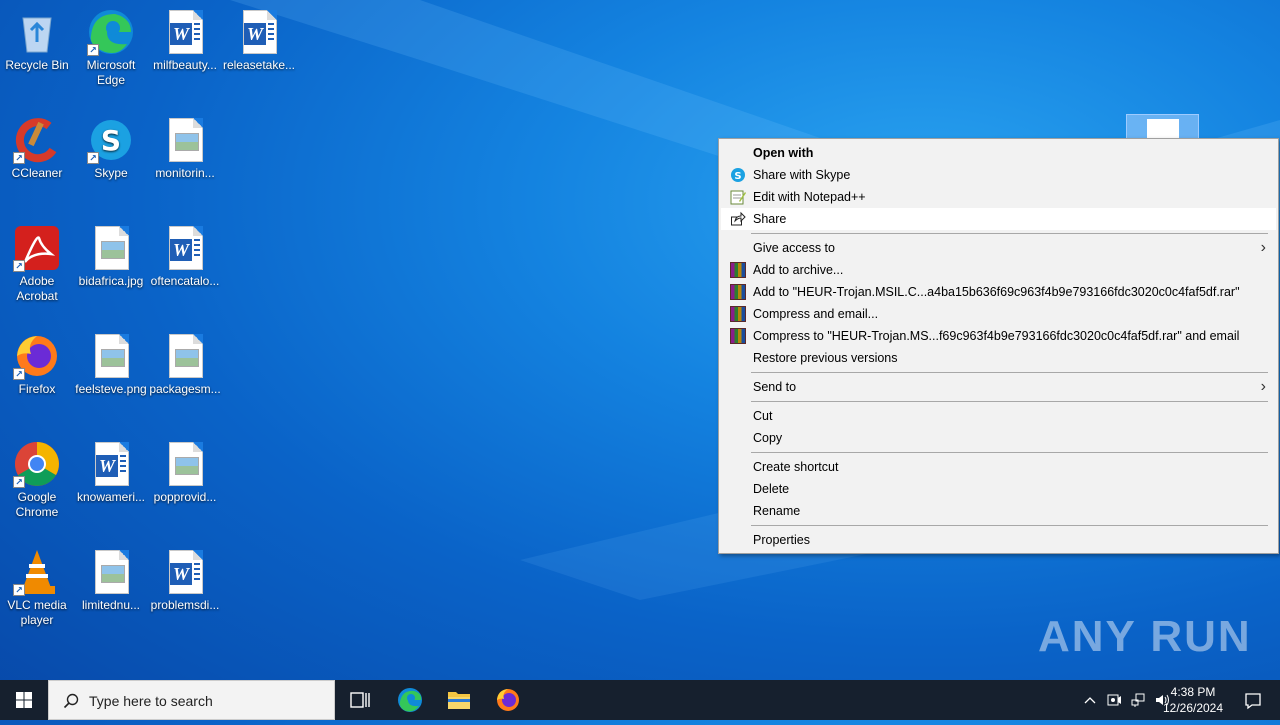 Image resolution: width=1280 pixels, height=725 pixels. Describe the element at coordinates (37, 32) in the screenshot. I see `recycle-icon` at that location.